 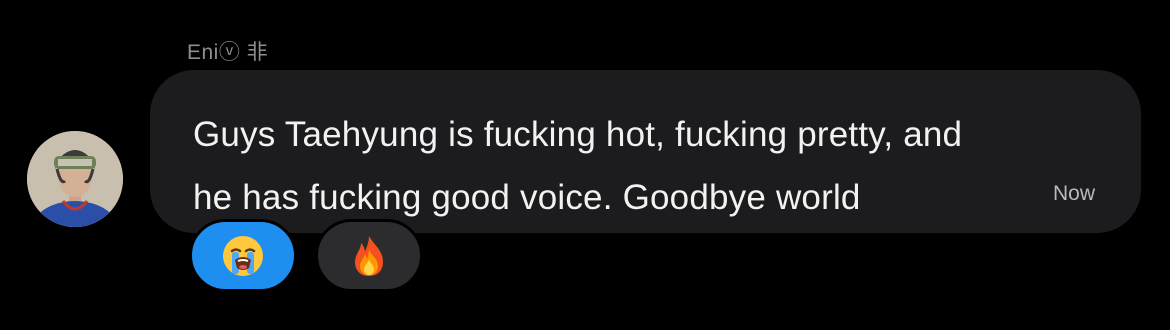 I want to click on reaction-fire, so click(x=369, y=255).